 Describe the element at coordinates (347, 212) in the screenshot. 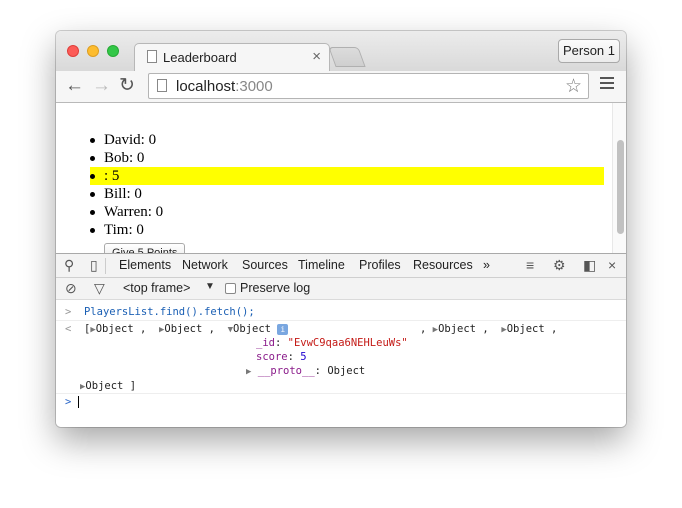

I see `player-item: Warren: 0` at that location.